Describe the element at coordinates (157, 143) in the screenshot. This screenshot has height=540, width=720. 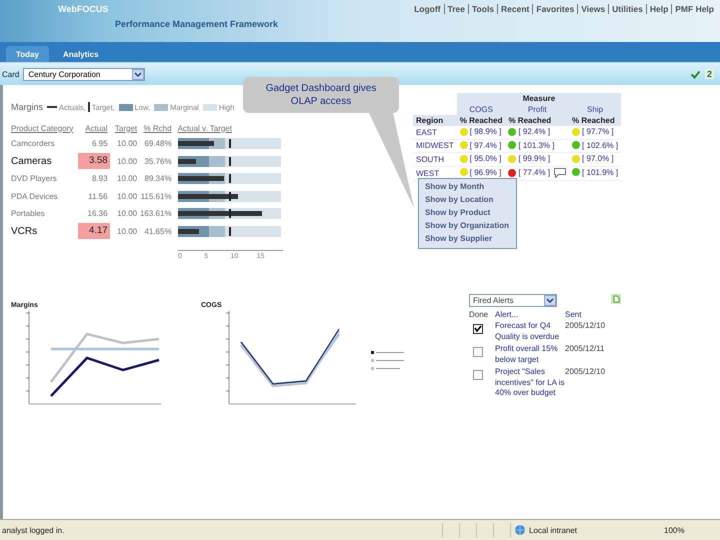
I see `percent-reached: 69.48%` at that location.